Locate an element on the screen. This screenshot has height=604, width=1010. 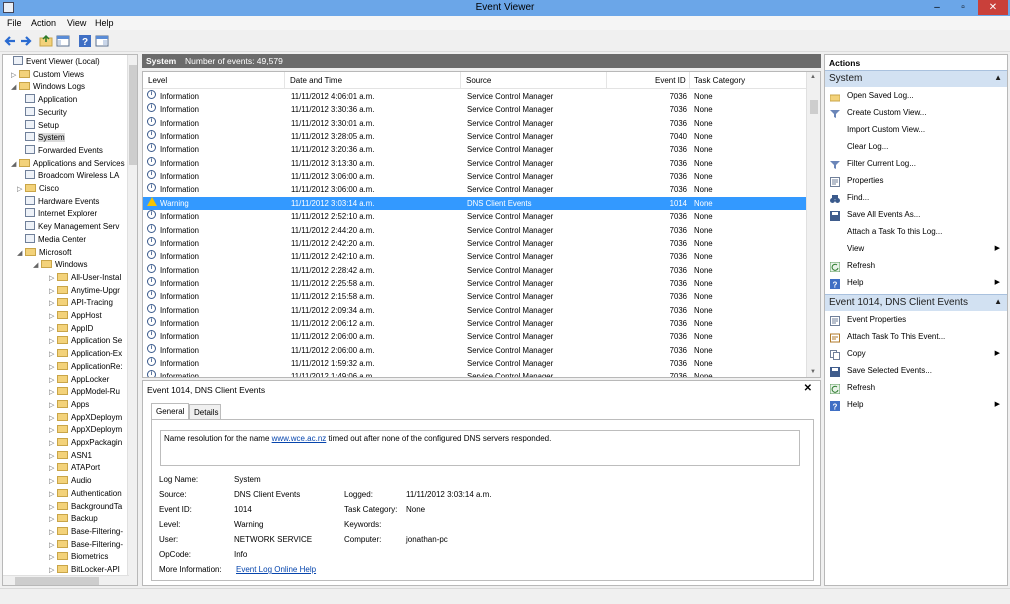
column-header-level: Level is located at coordinates (157, 80).